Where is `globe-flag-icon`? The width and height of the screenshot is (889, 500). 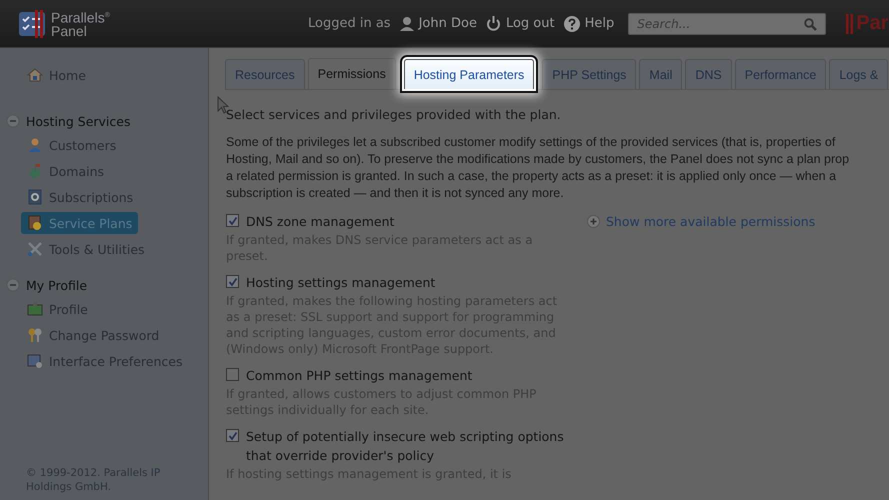 globe-flag-icon is located at coordinates (35, 171).